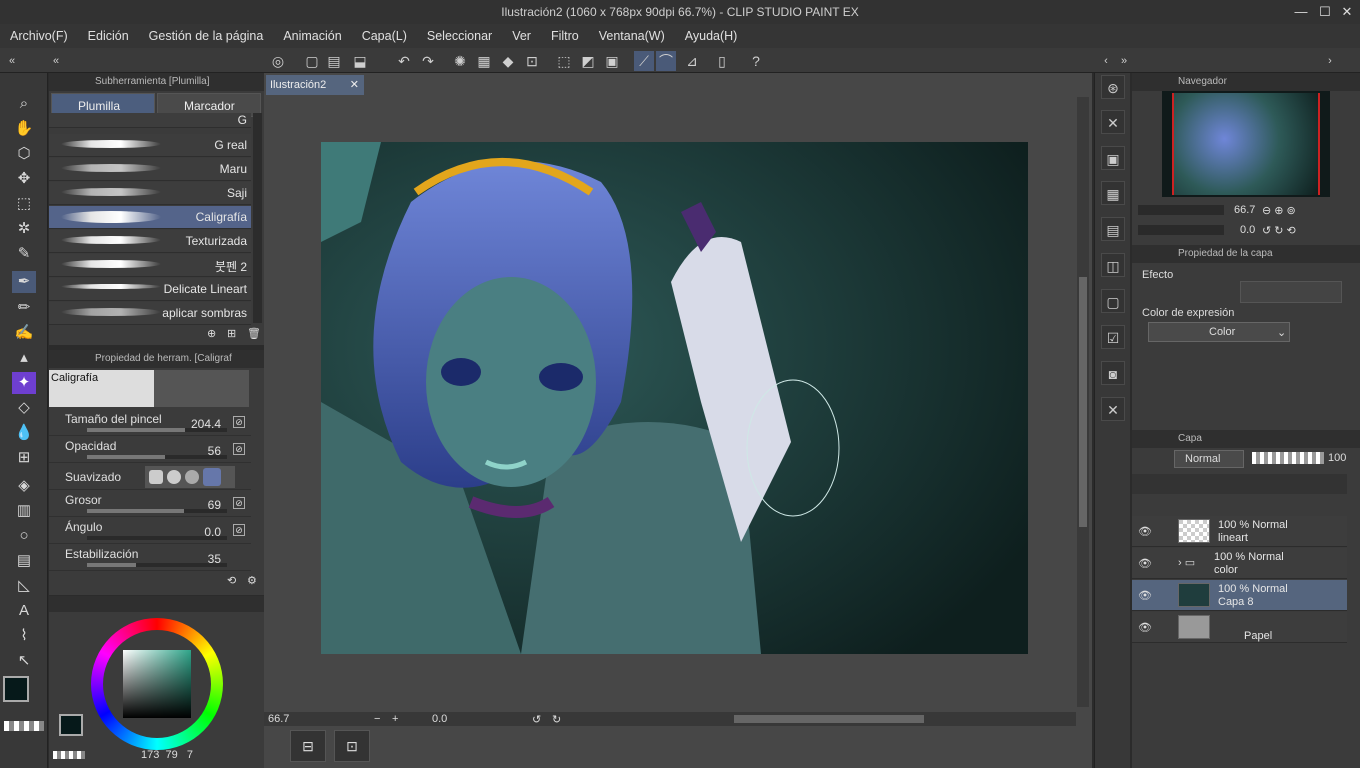  What do you see at coordinates (24, 536) in the screenshot?
I see `figure-tool-icon: ○` at bounding box center [24, 536].